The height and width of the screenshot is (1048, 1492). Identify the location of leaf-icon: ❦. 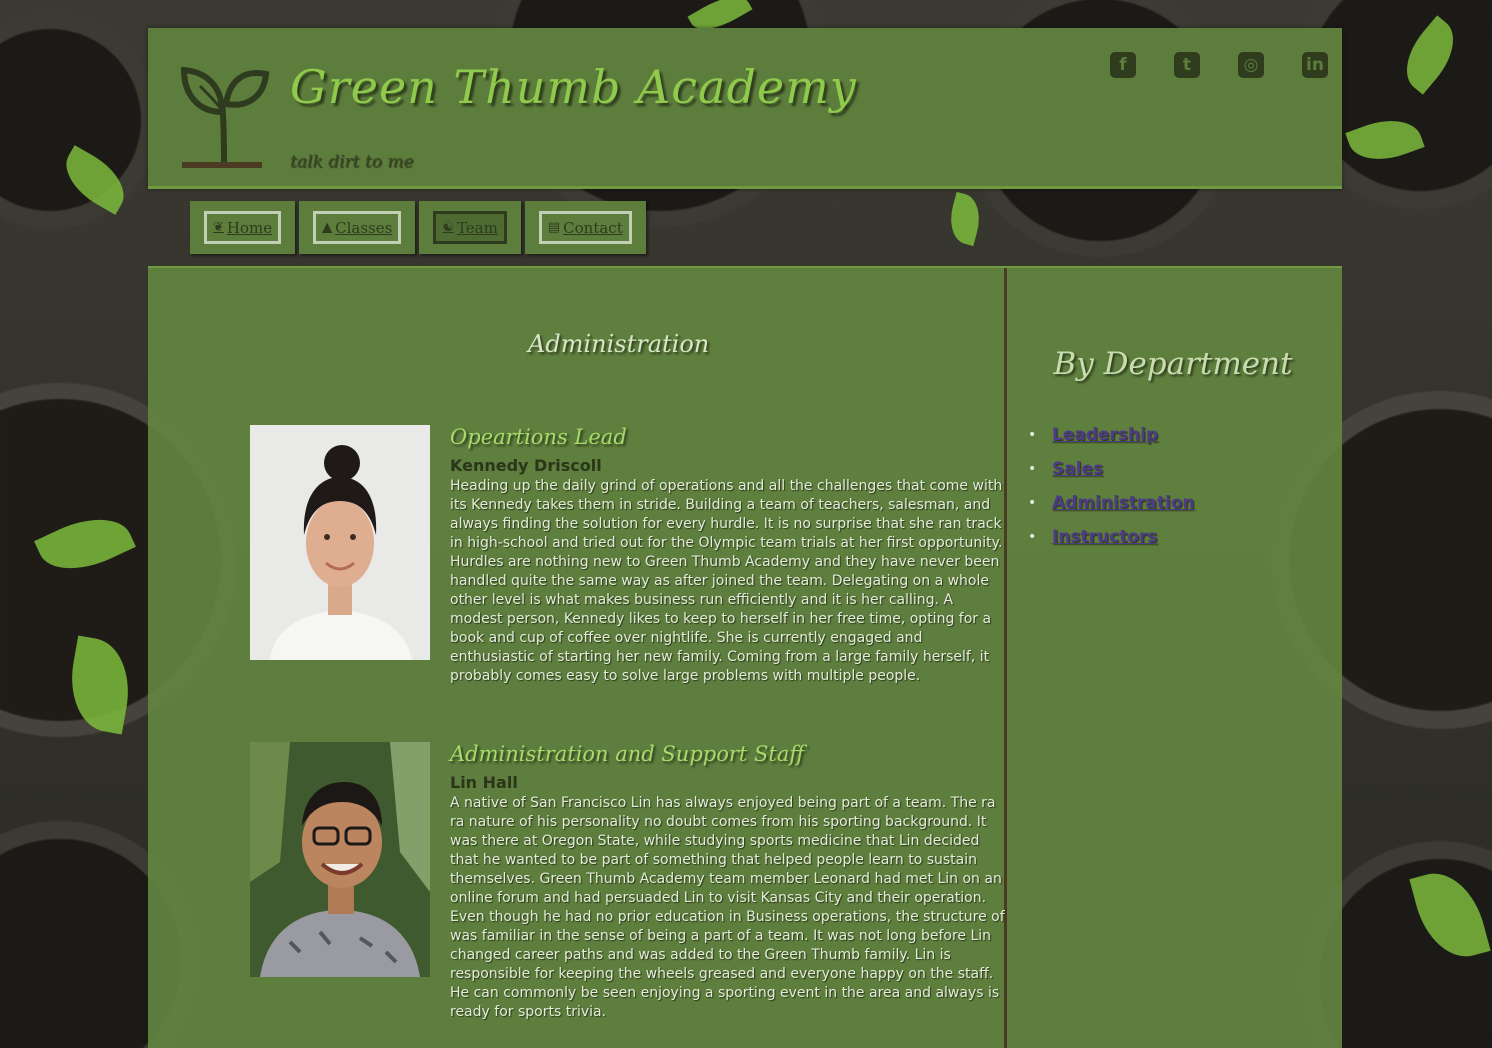
(218, 227).